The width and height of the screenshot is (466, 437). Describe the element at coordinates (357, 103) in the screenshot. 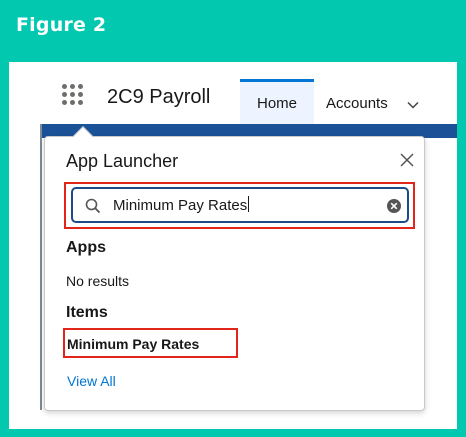

I see `tab-accounts-label: Accounts` at that location.